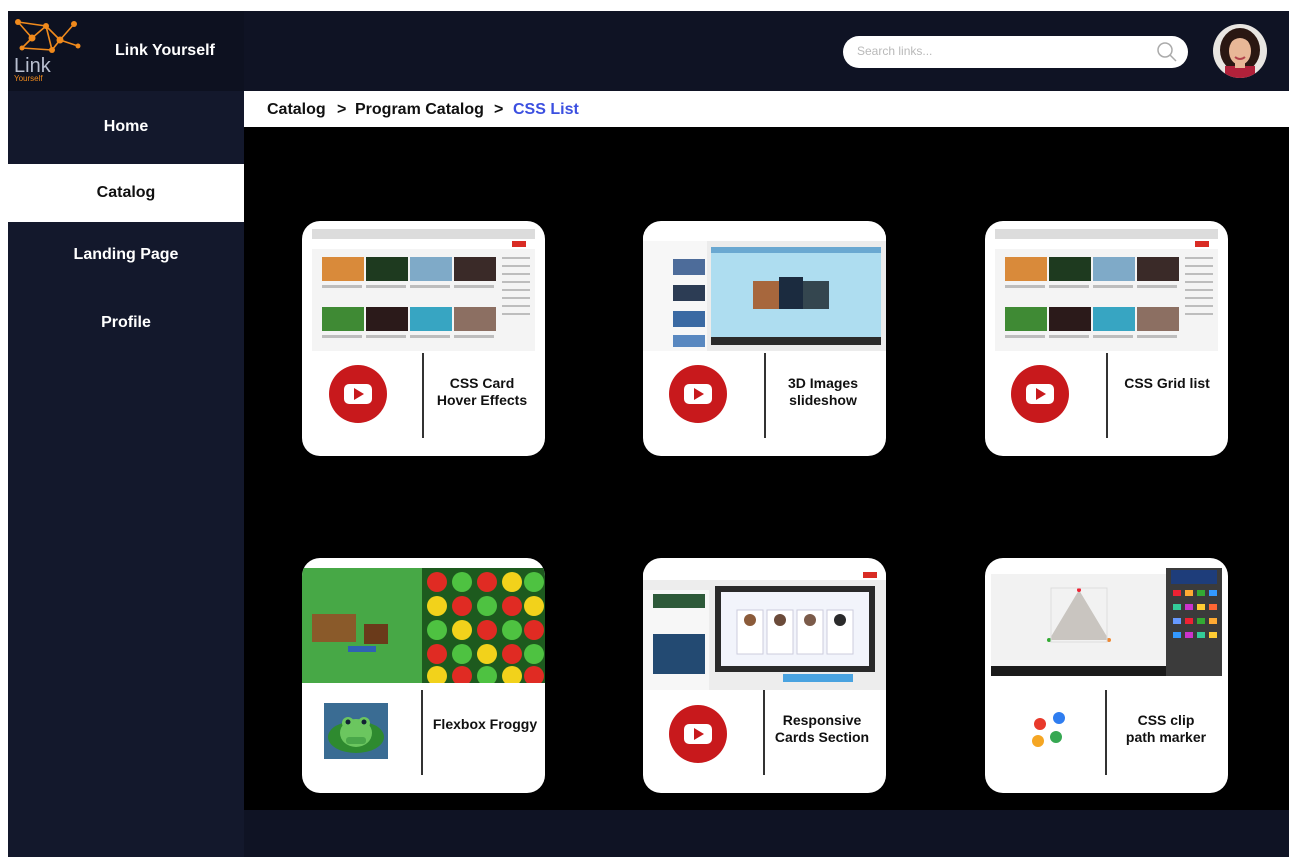 The image size is (1289, 857). I want to click on breadcrumb: Catalog > Program Catalog > CSS List, so click(766, 109).